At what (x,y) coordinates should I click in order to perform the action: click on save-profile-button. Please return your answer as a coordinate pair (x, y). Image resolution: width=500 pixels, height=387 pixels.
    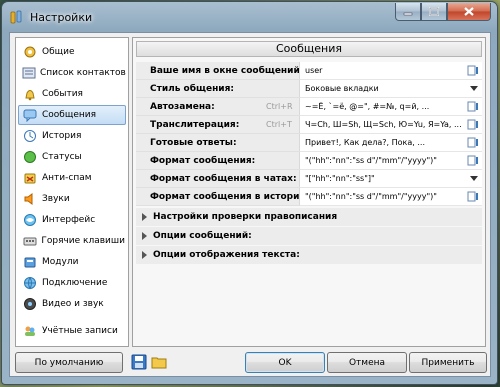
    Looking at the image, I should click on (139, 362).